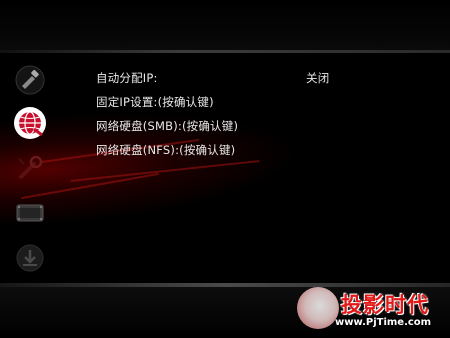 This screenshot has width=450, height=338. What do you see at coordinates (246, 154) in the screenshot?
I see `menu-item-nfs: 网络硬盘(NFS):(按确认键)` at bounding box center [246, 154].